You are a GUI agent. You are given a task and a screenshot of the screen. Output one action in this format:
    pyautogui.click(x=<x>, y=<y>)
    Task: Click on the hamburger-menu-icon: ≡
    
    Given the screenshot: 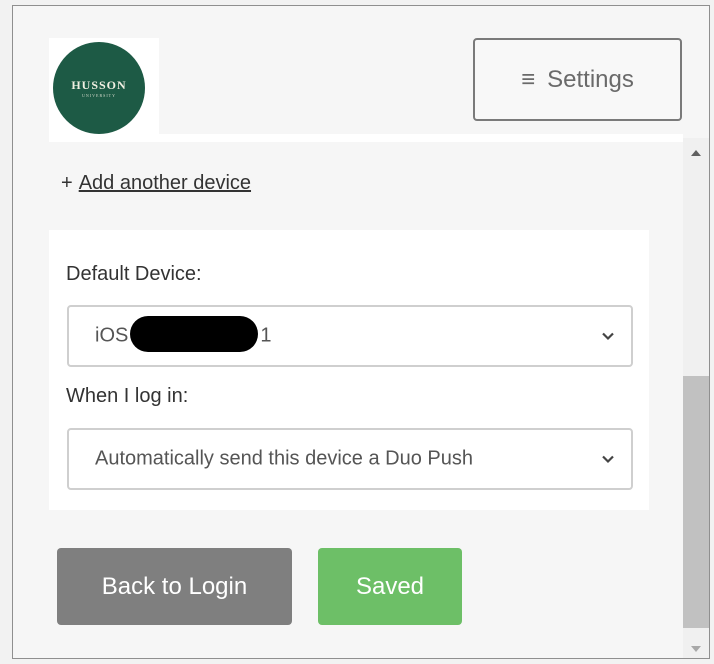 What is the action you would take?
    pyautogui.click(x=528, y=79)
    